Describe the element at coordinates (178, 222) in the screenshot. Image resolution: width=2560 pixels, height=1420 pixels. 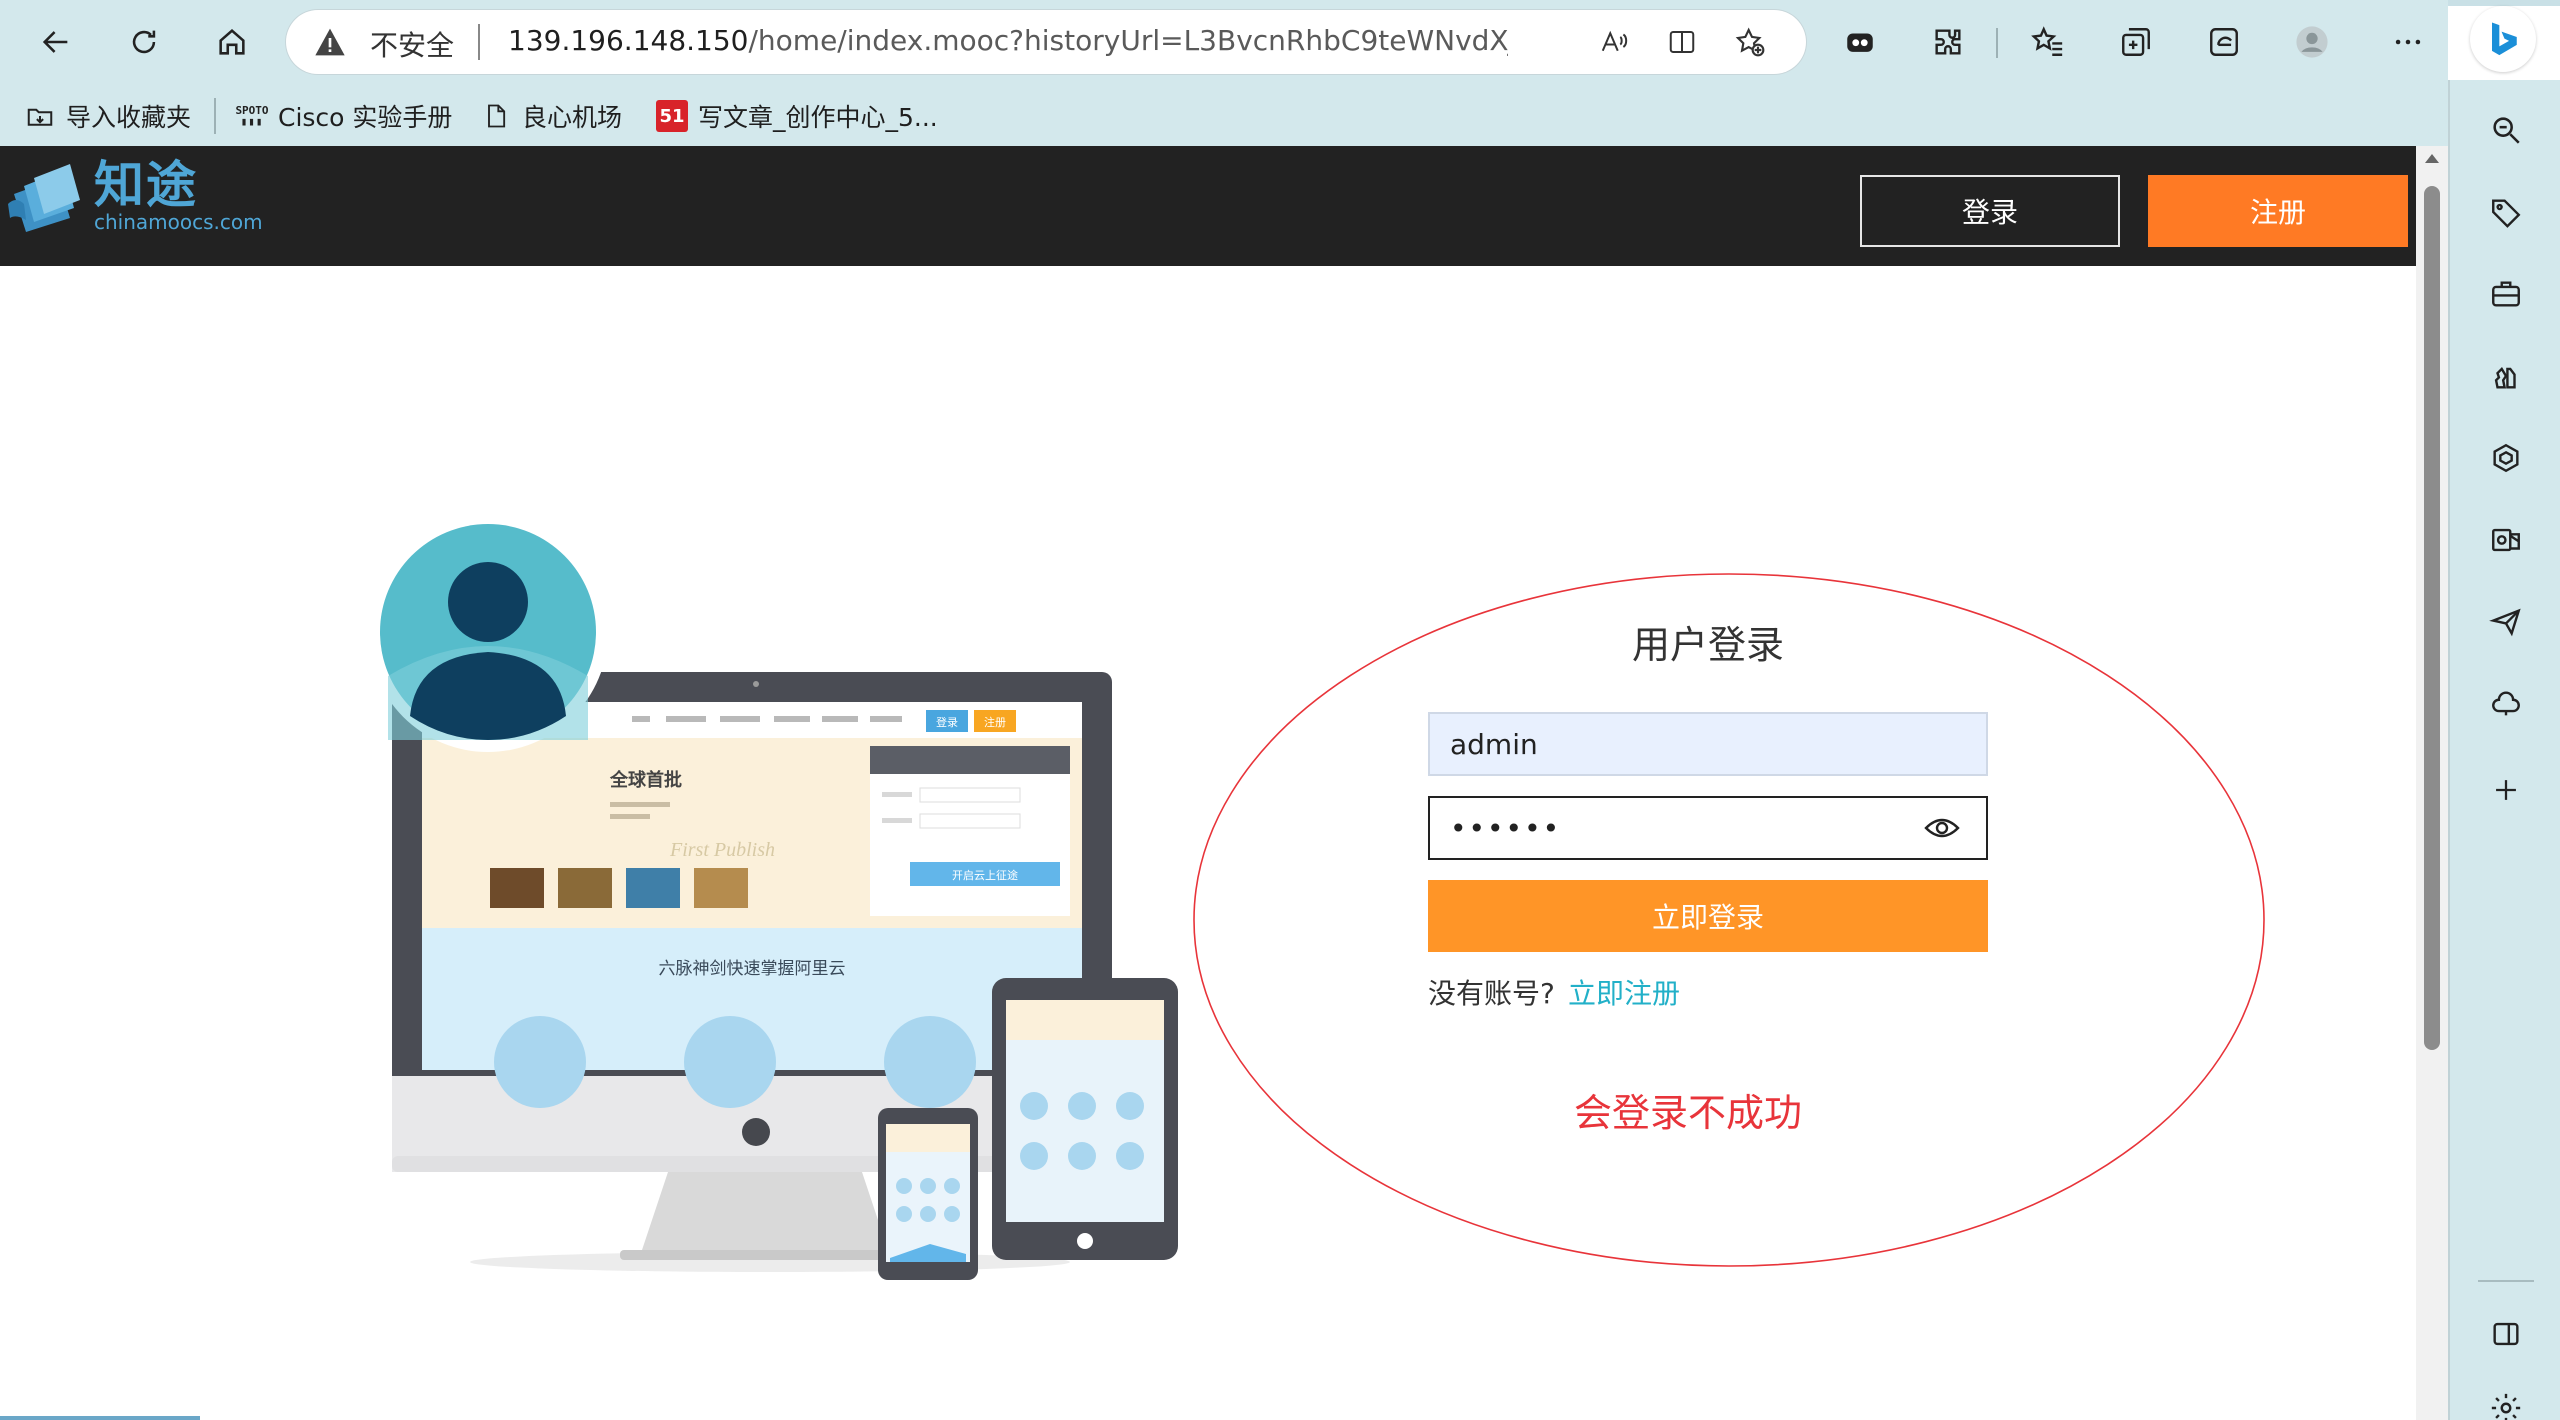
I see `logo-domain: chinamoocs.com` at that location.